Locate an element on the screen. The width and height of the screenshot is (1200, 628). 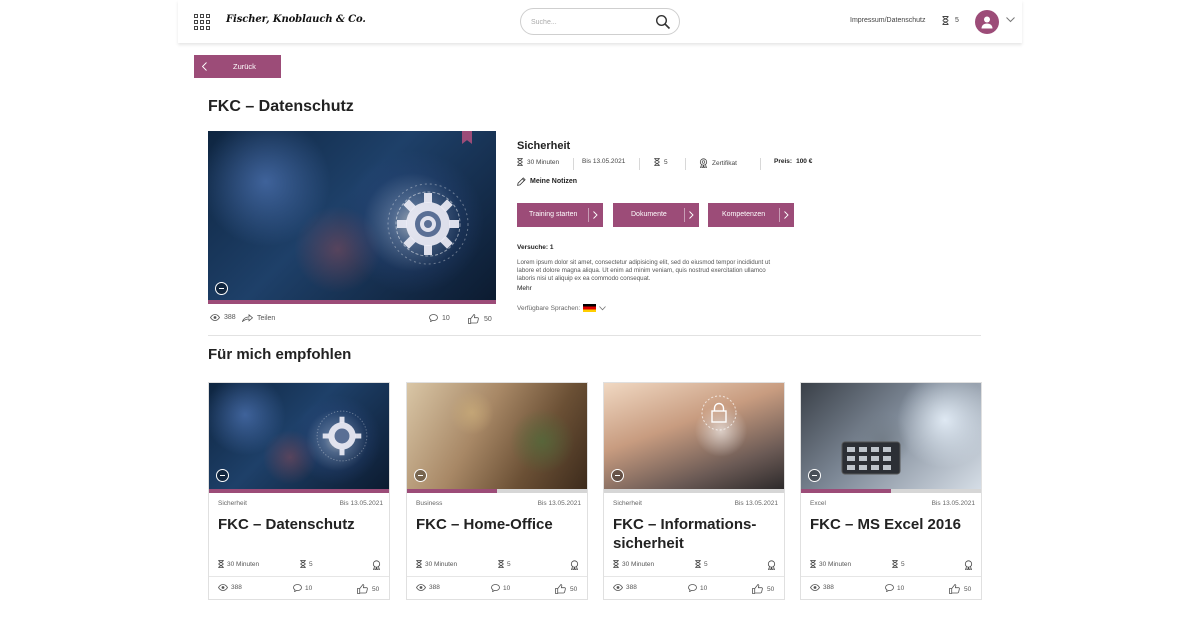
comments-count: 10 is located at coordinates (446, 318).